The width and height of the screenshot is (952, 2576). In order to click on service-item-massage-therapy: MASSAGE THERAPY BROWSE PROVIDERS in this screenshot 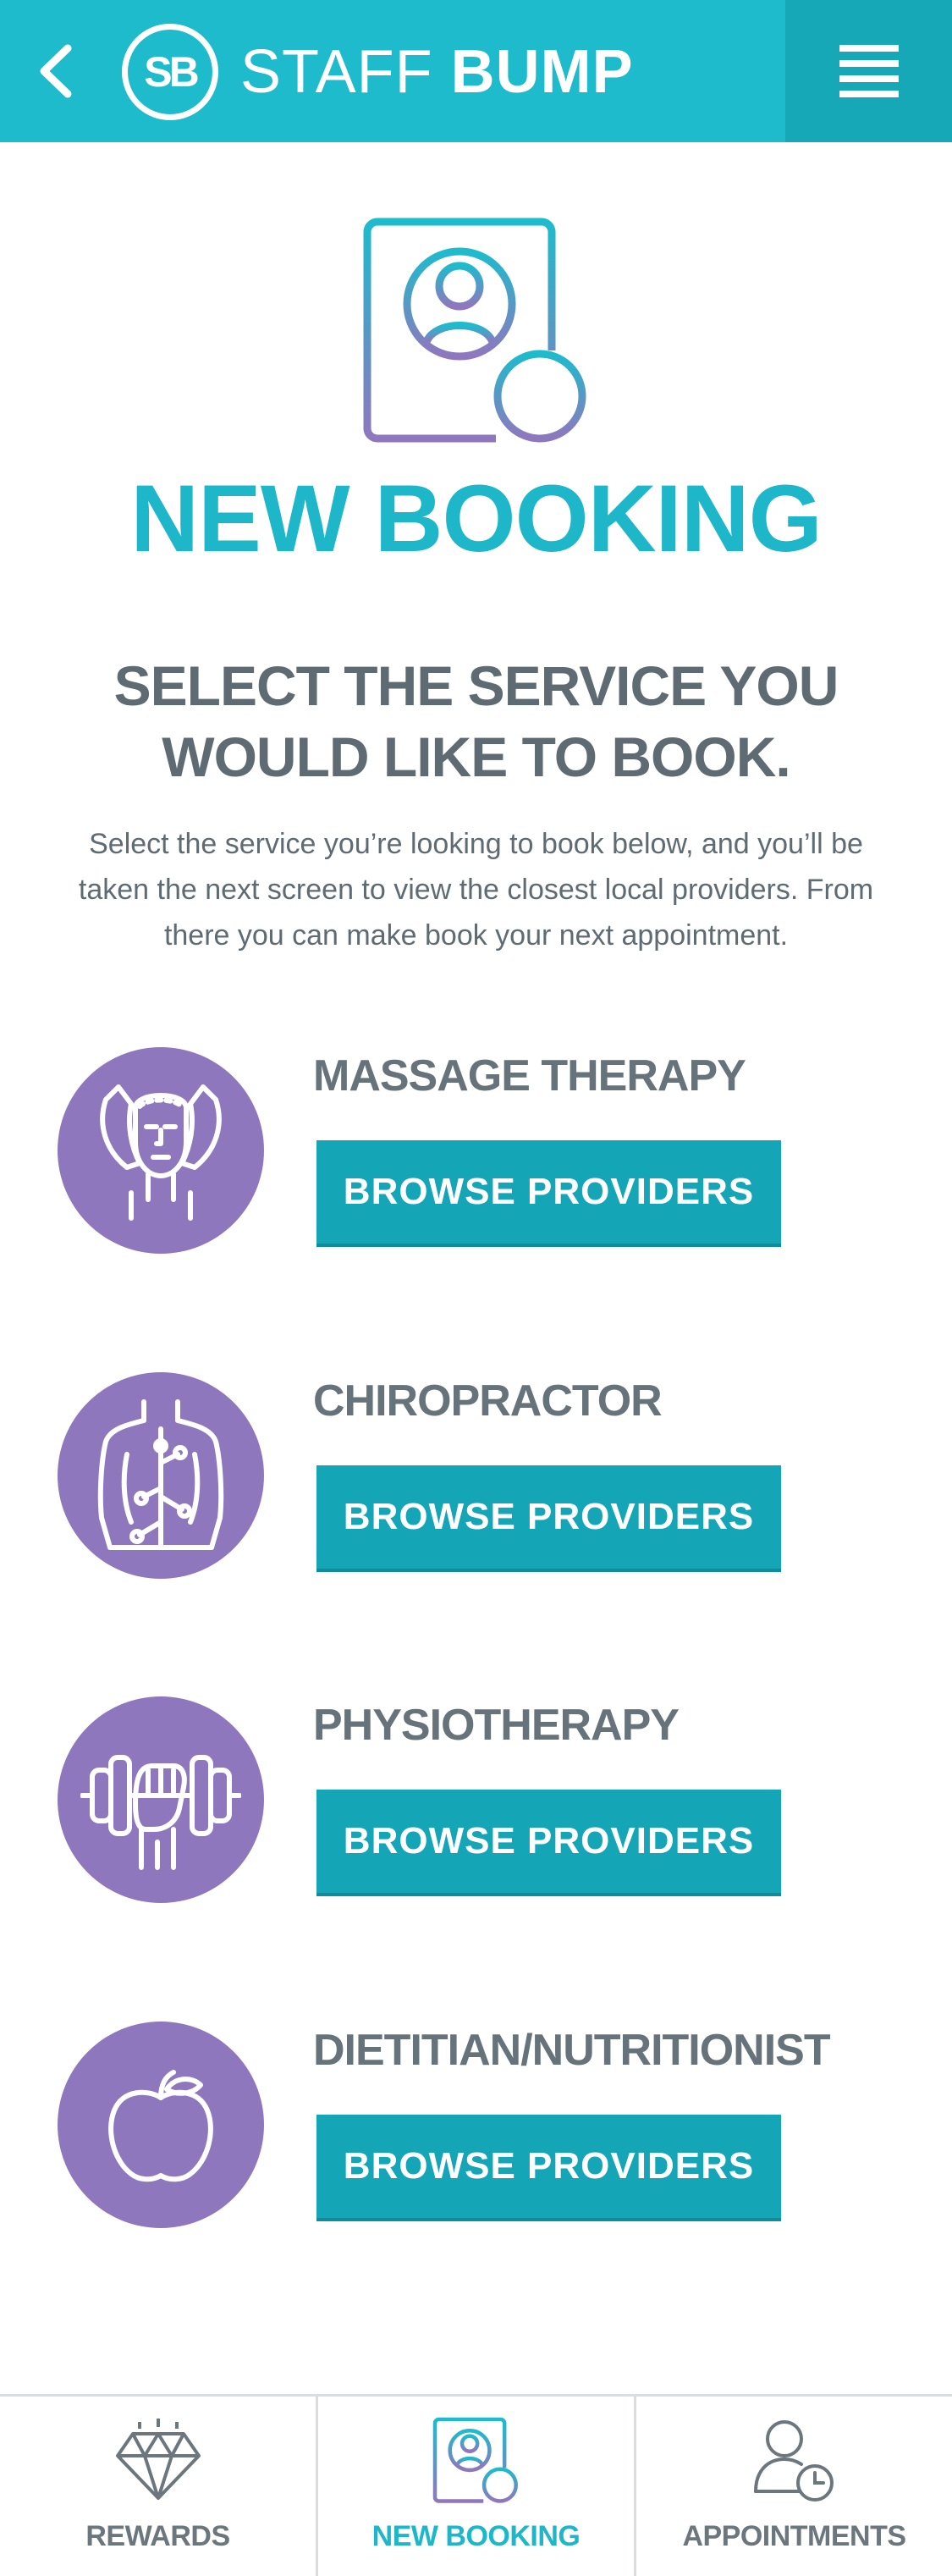, I will do `click(476, 1157)`.